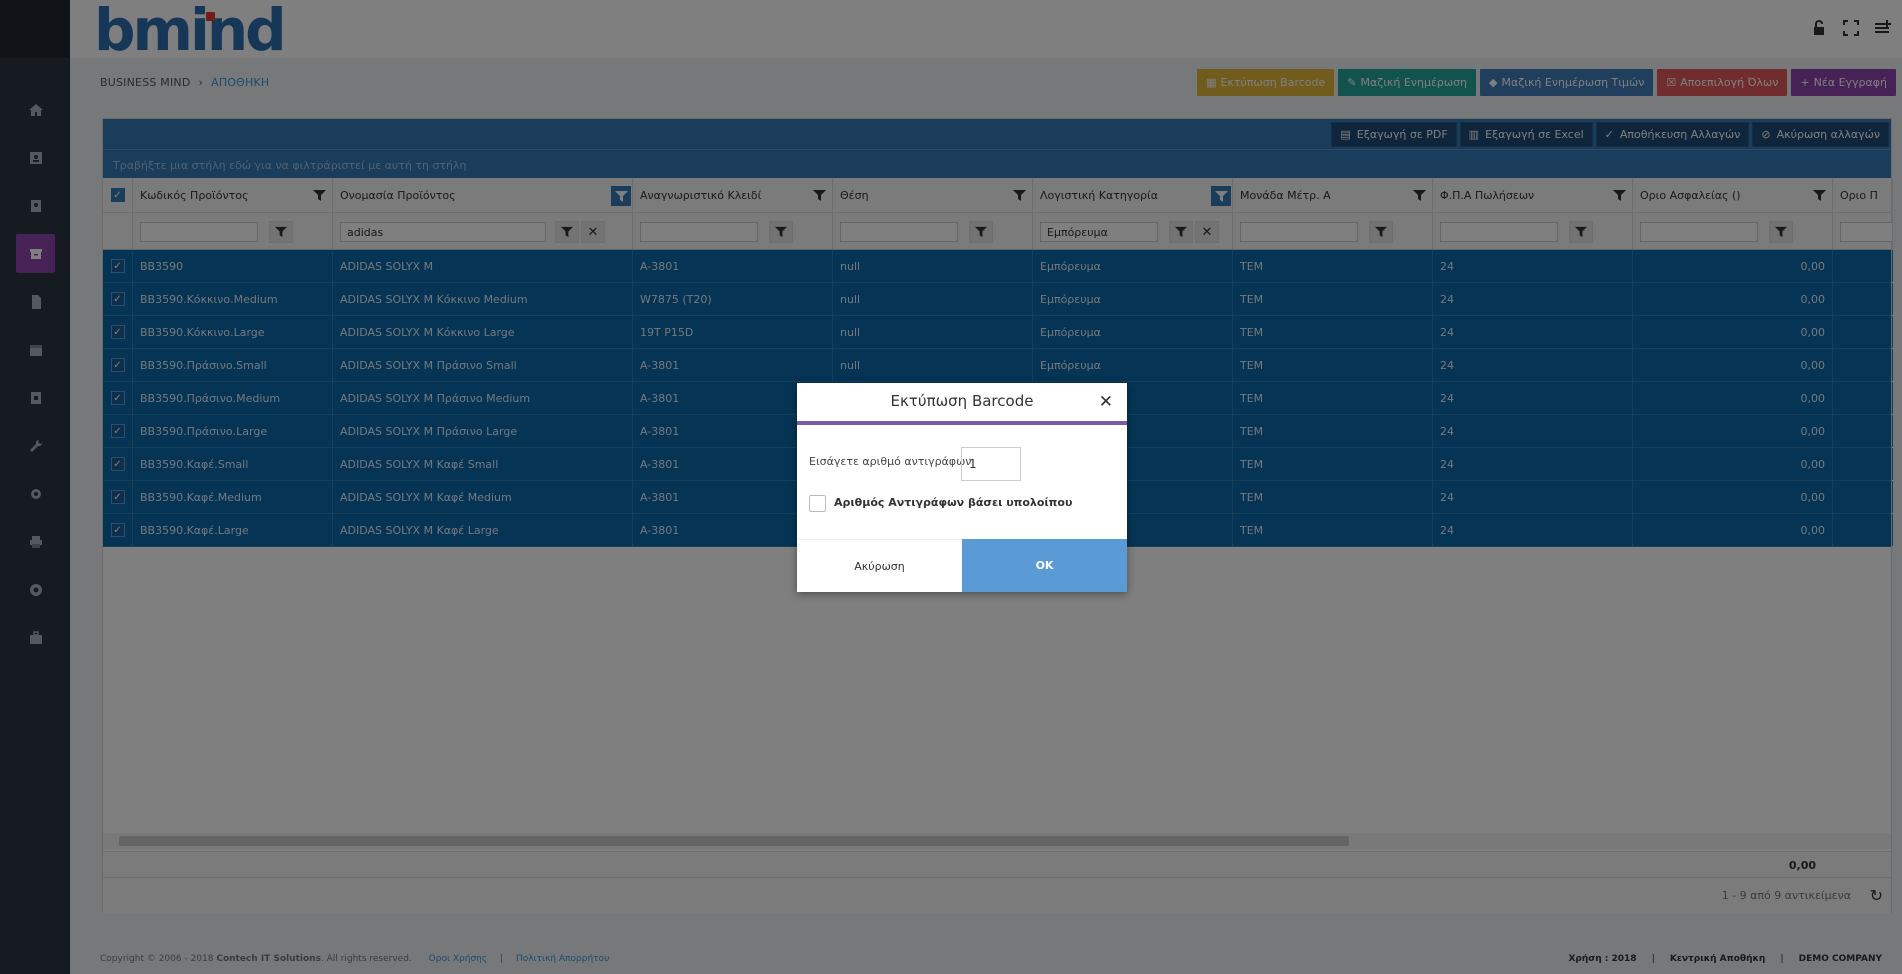 The image size is (1902, 974). I want to click on copies-by-stock-checkbox, so click(817, 503).